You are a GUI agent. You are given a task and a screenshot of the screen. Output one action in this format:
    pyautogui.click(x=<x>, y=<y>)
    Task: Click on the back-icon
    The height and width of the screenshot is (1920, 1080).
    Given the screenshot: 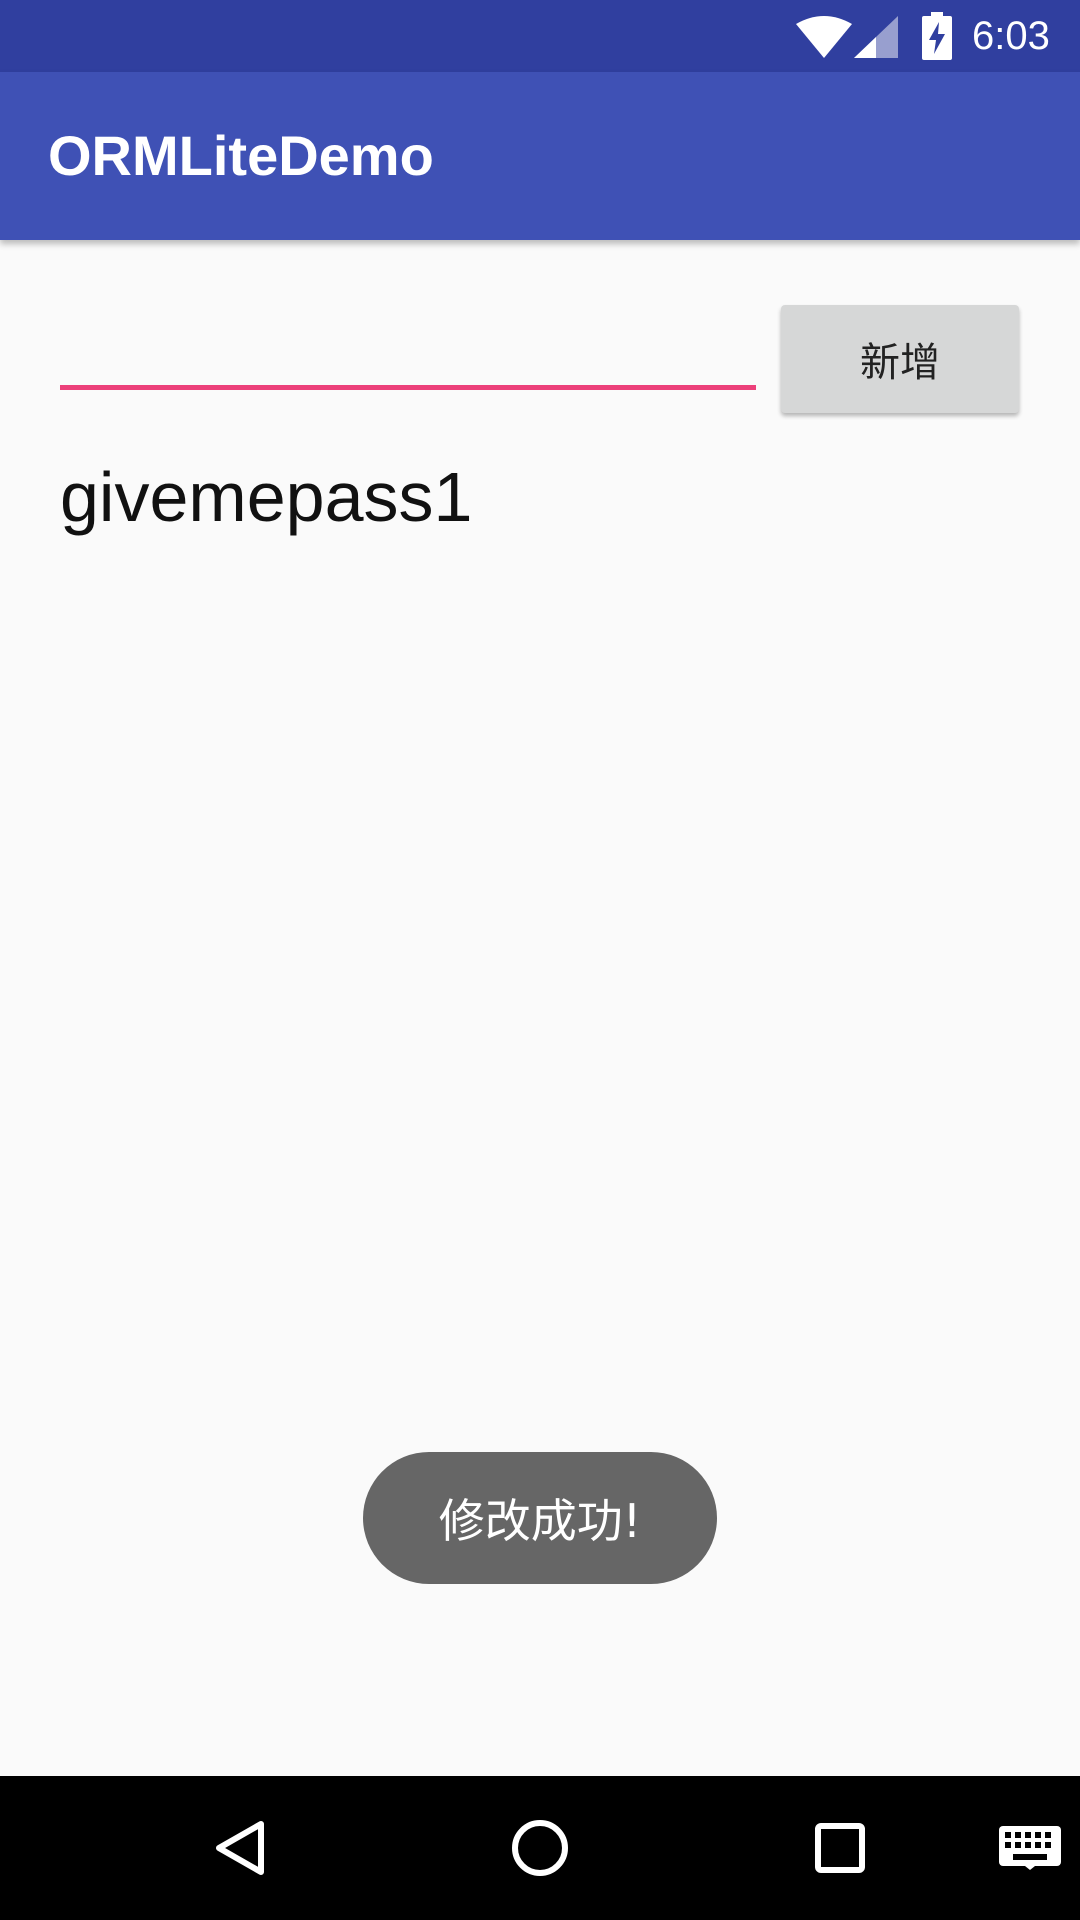 What is the action you would take?
    pyautogui.click(x=240, y=1848)
    